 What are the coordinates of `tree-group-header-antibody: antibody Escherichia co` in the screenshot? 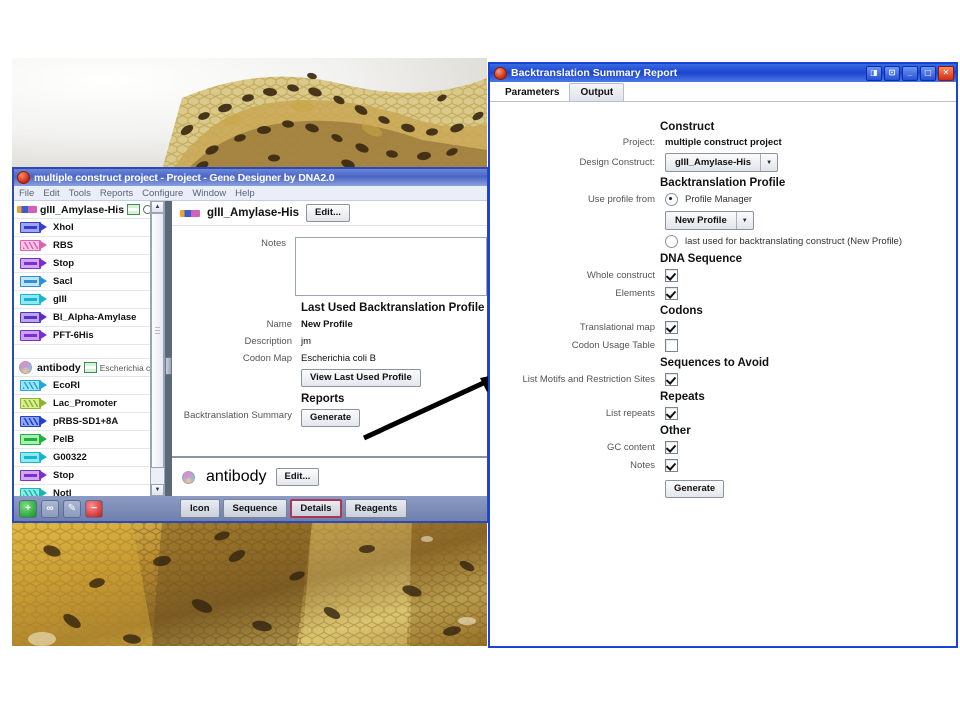 It's located at (89, 368).